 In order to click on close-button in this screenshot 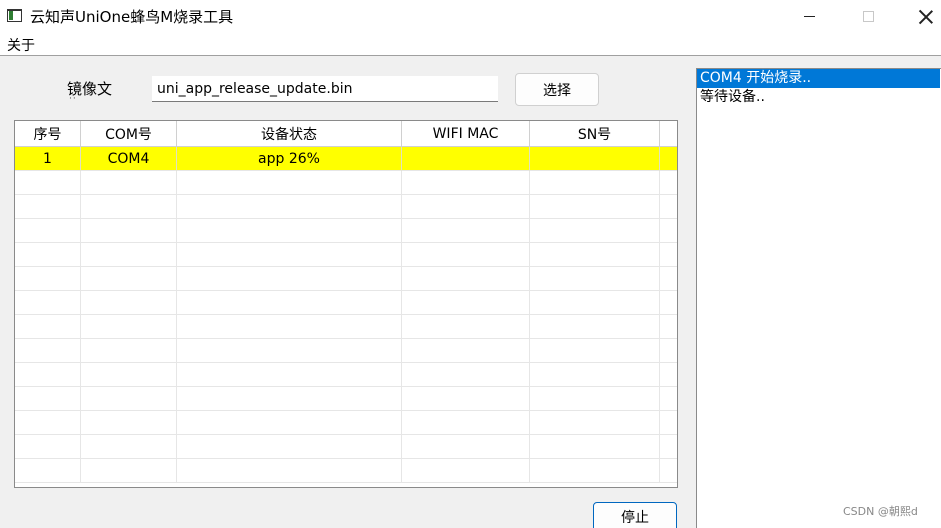, I will do `click(922, 16)`.